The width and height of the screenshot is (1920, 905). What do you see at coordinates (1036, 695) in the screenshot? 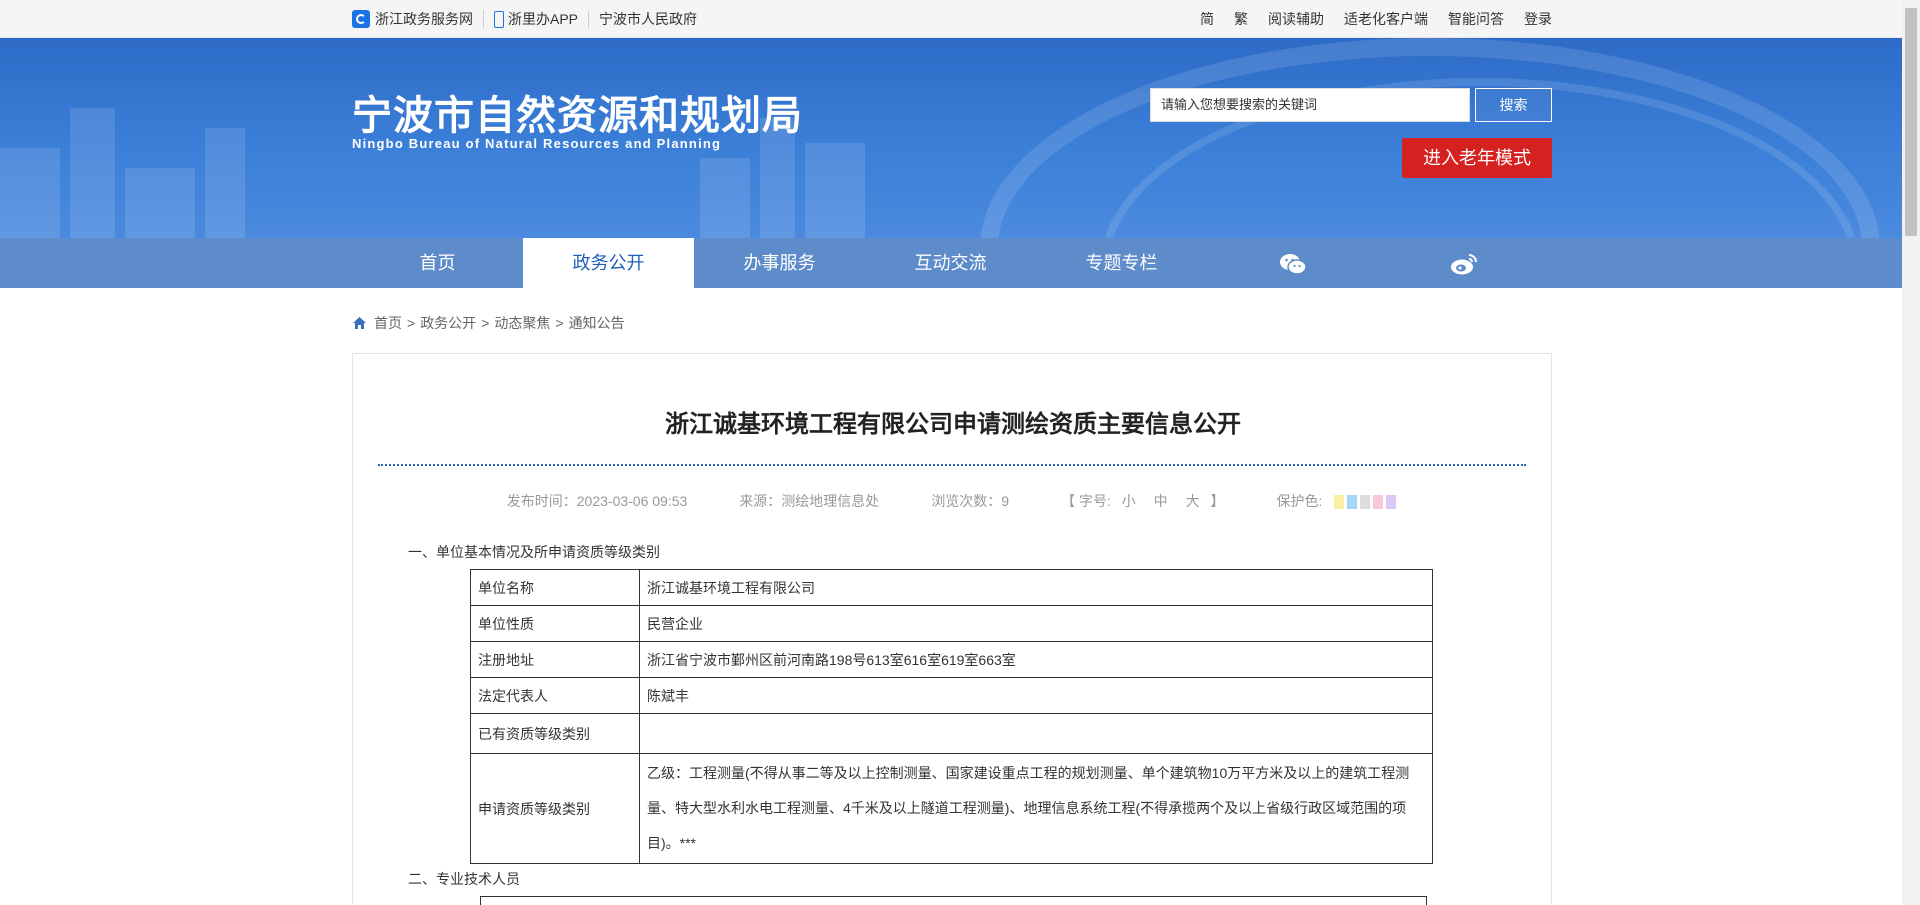
I see `table-value: 陈斌丰` at bounding box center [1036, 695].